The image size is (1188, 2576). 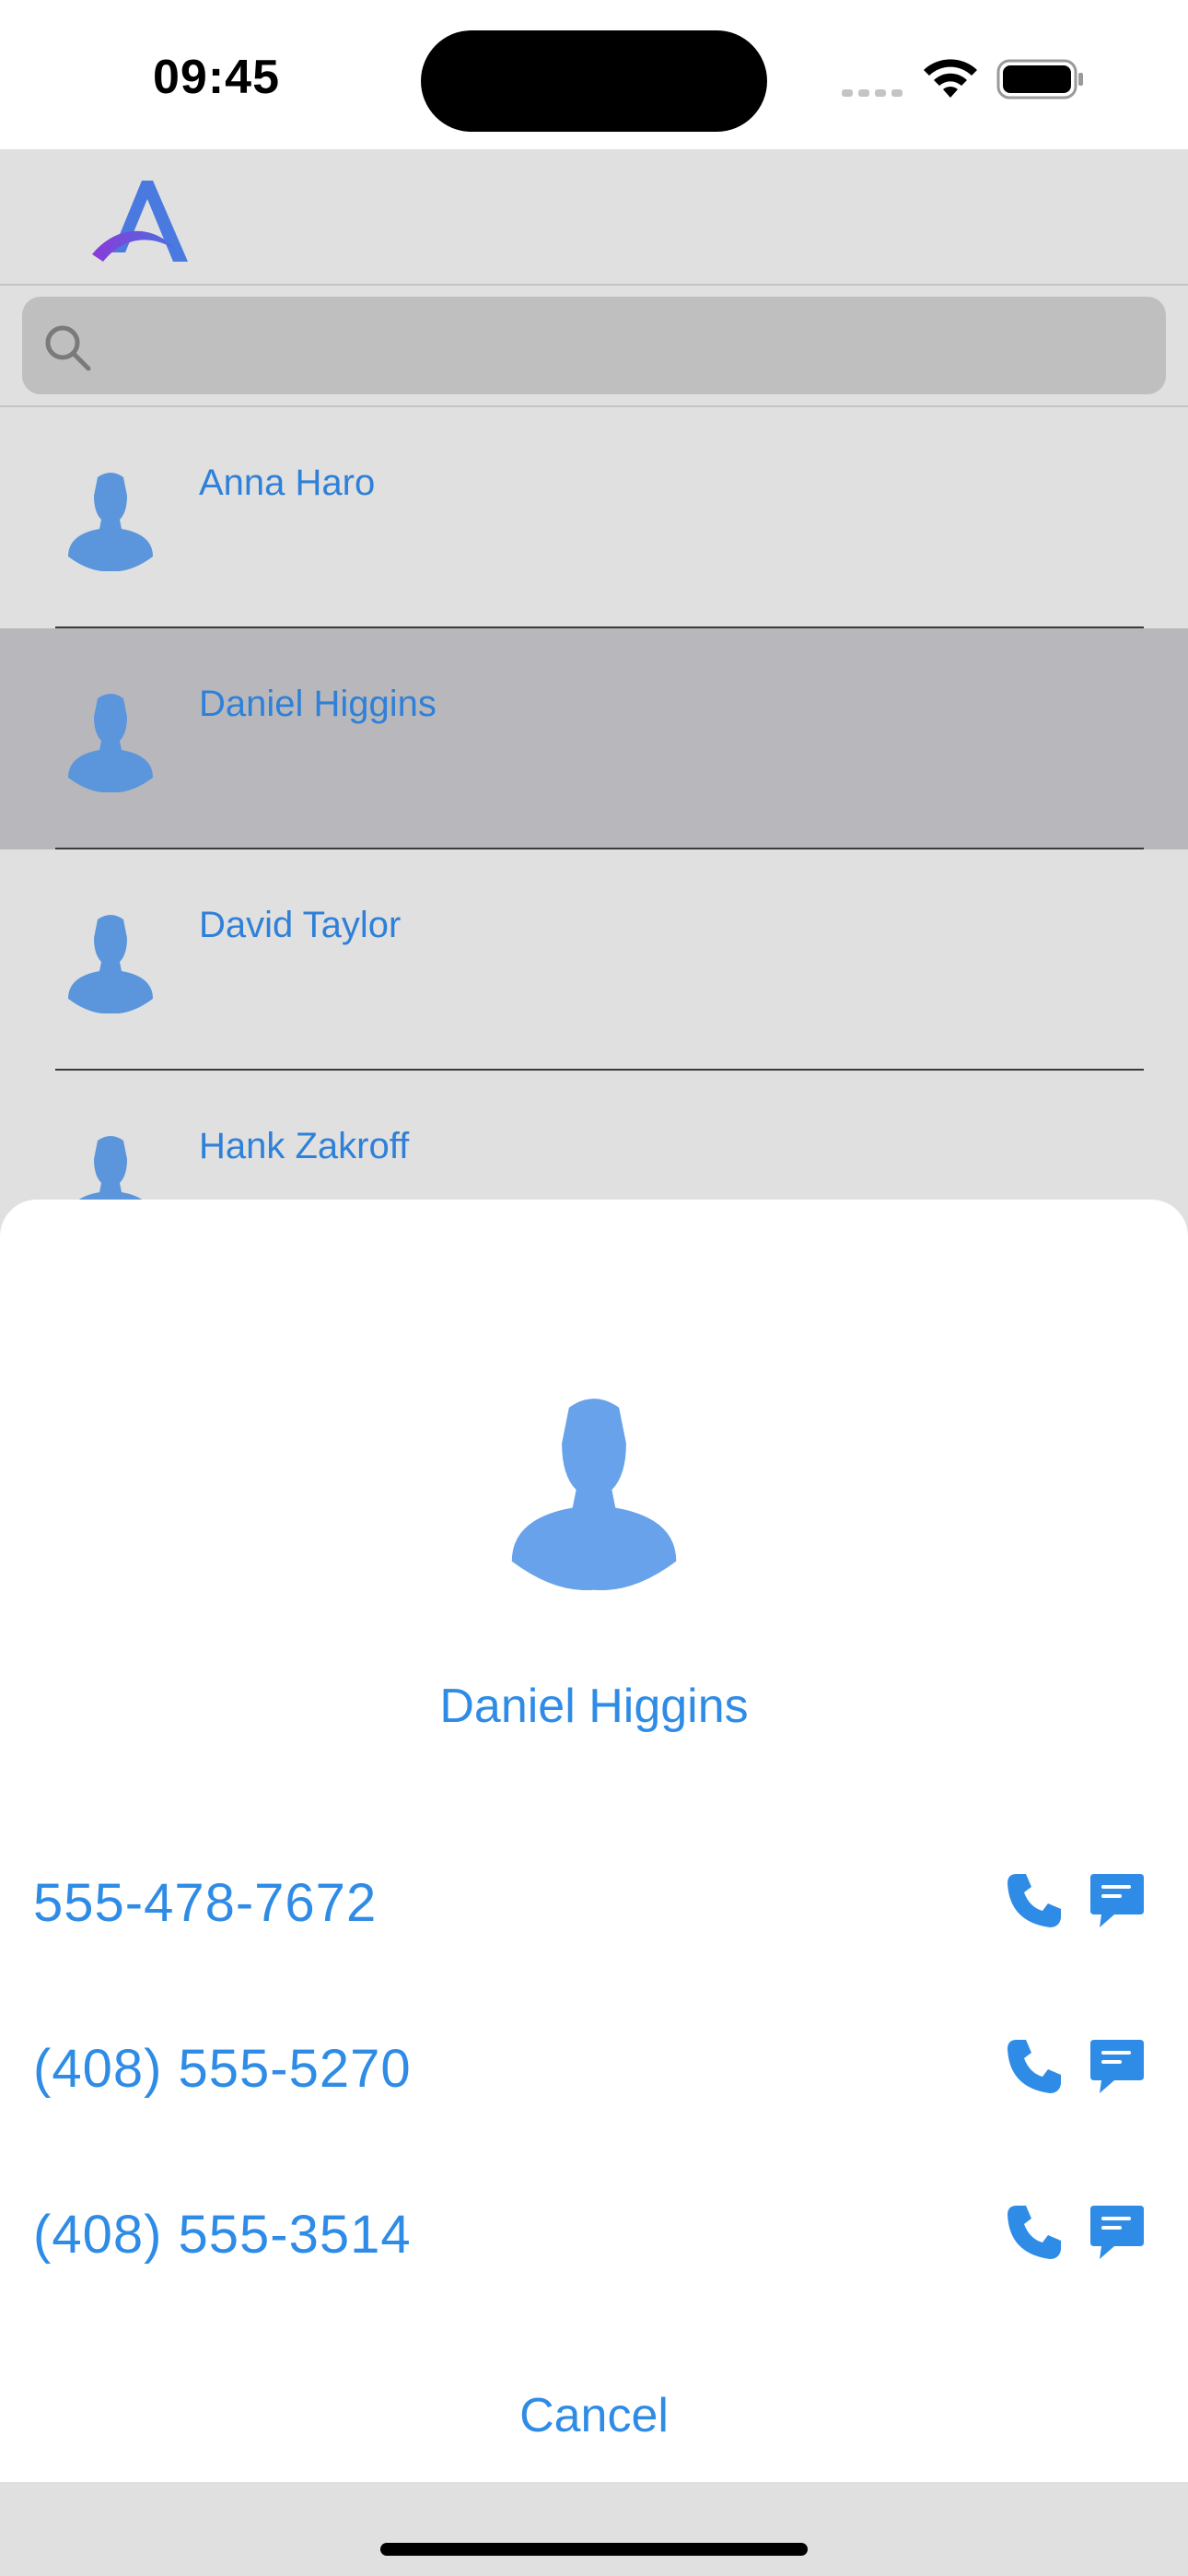 What do you see at coordinates (594, 2529) in the screenshot?
I see `home-area` at bounding box center [594, 2529].